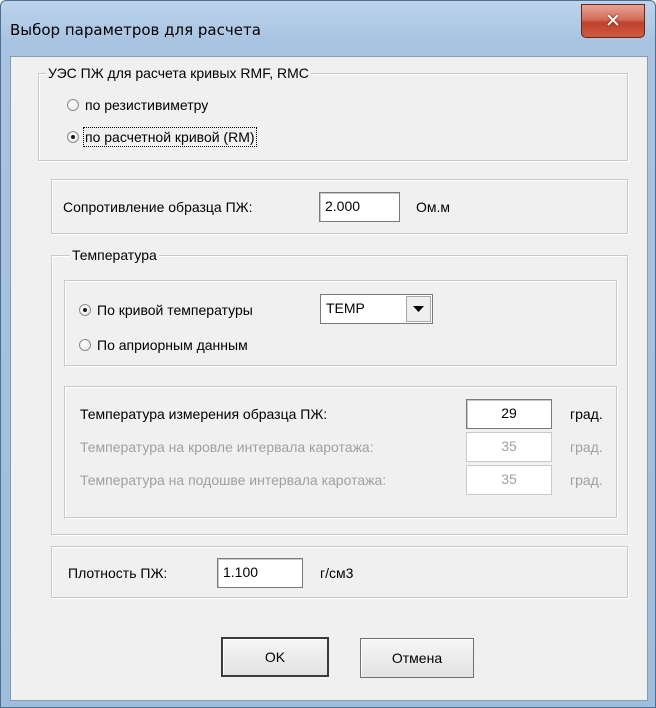 The height and width of the screenshot is (708, 656). Describe the element at coordinates (275, 657) in the screenshot. I see `ok-button: OK` at that location.